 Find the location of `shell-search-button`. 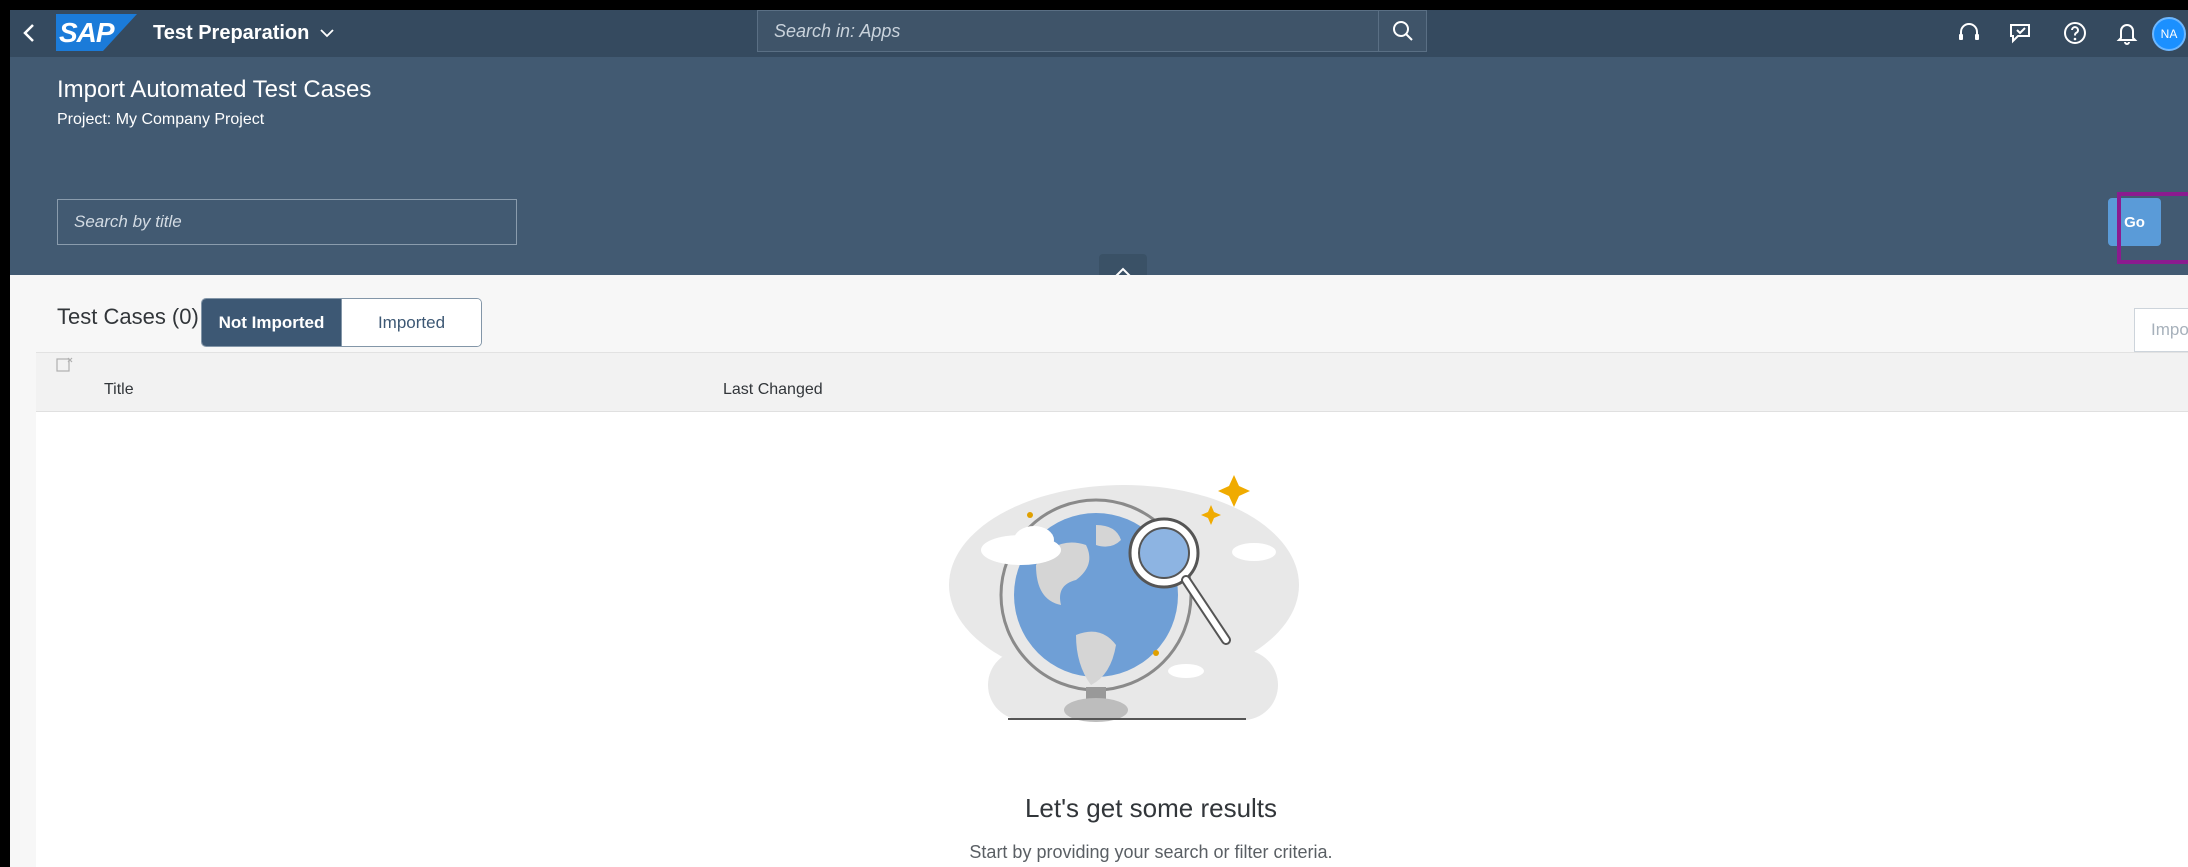

shell-search-button is located at coordinates (1403, 31).